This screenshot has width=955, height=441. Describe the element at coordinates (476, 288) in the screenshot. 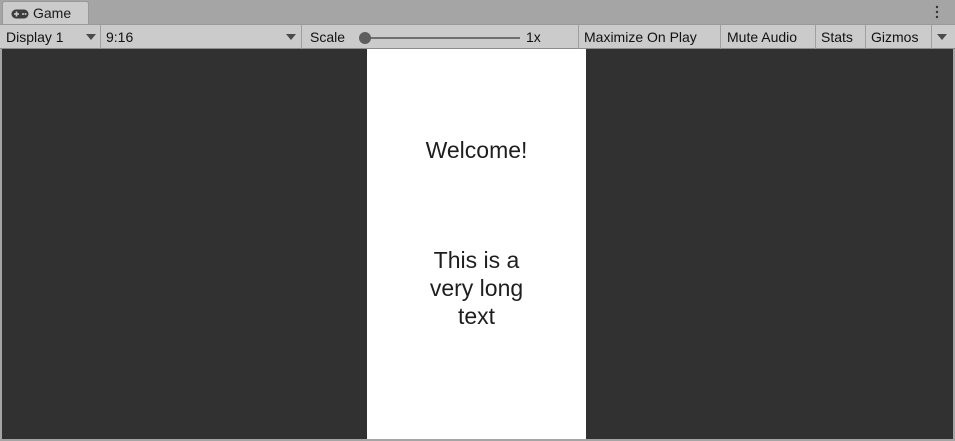

I see `long-text: This is a very long text` at that location.